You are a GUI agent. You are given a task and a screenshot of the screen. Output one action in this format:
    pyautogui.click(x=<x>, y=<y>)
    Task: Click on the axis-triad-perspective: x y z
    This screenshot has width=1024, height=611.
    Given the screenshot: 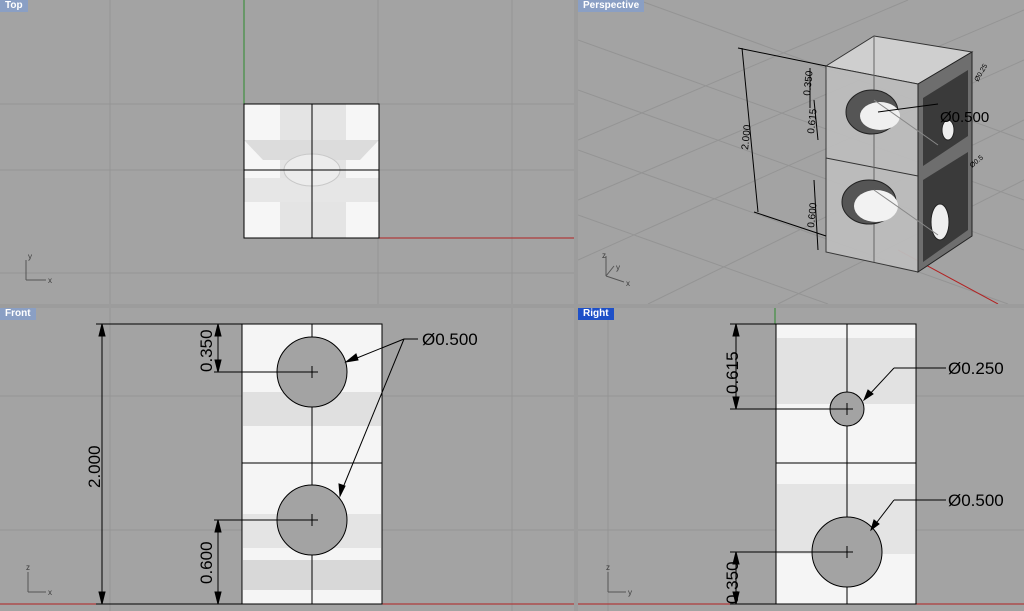 What is the action you would take?
    pyautogui.click(x=616, y=269)
    